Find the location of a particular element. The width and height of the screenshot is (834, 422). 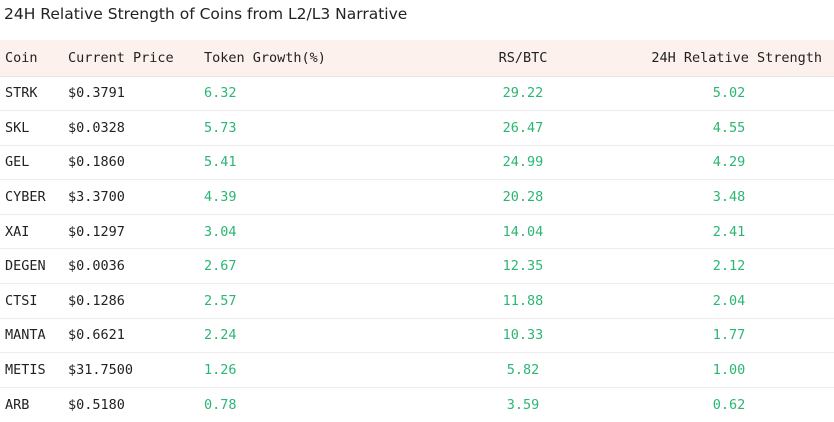

cell-current-price: $0.1286 is located at coordinates (136, 301).